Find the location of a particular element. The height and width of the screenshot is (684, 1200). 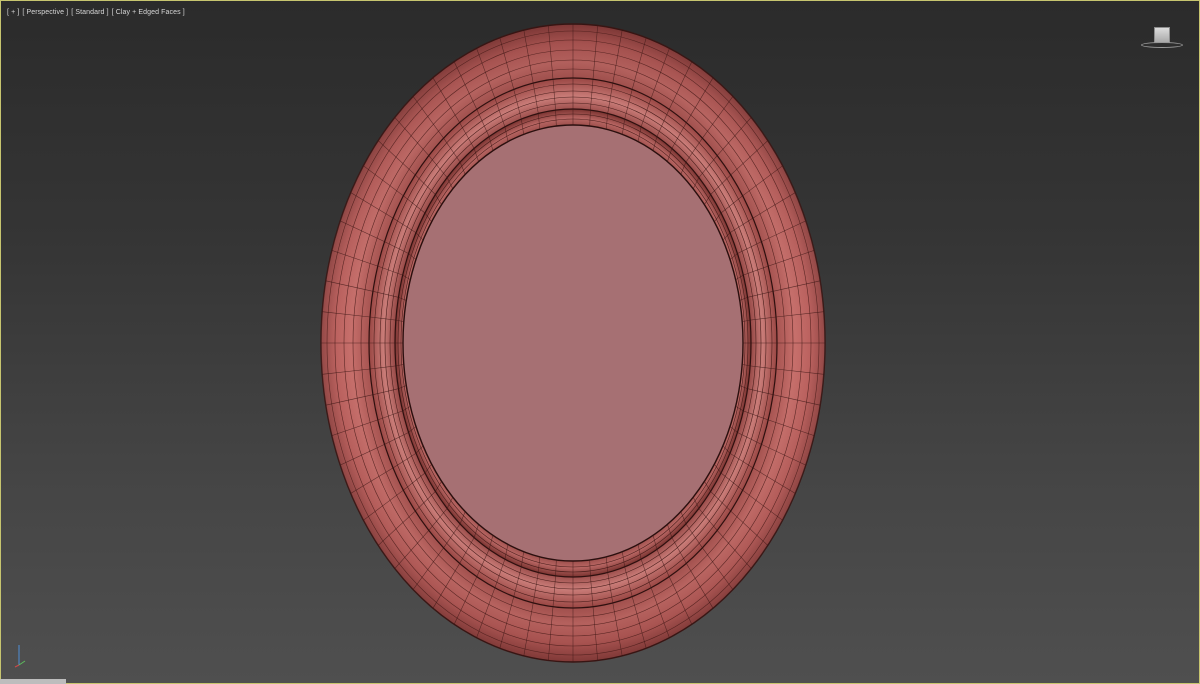

viewcube-icon is located at coordinates (1162, 37).